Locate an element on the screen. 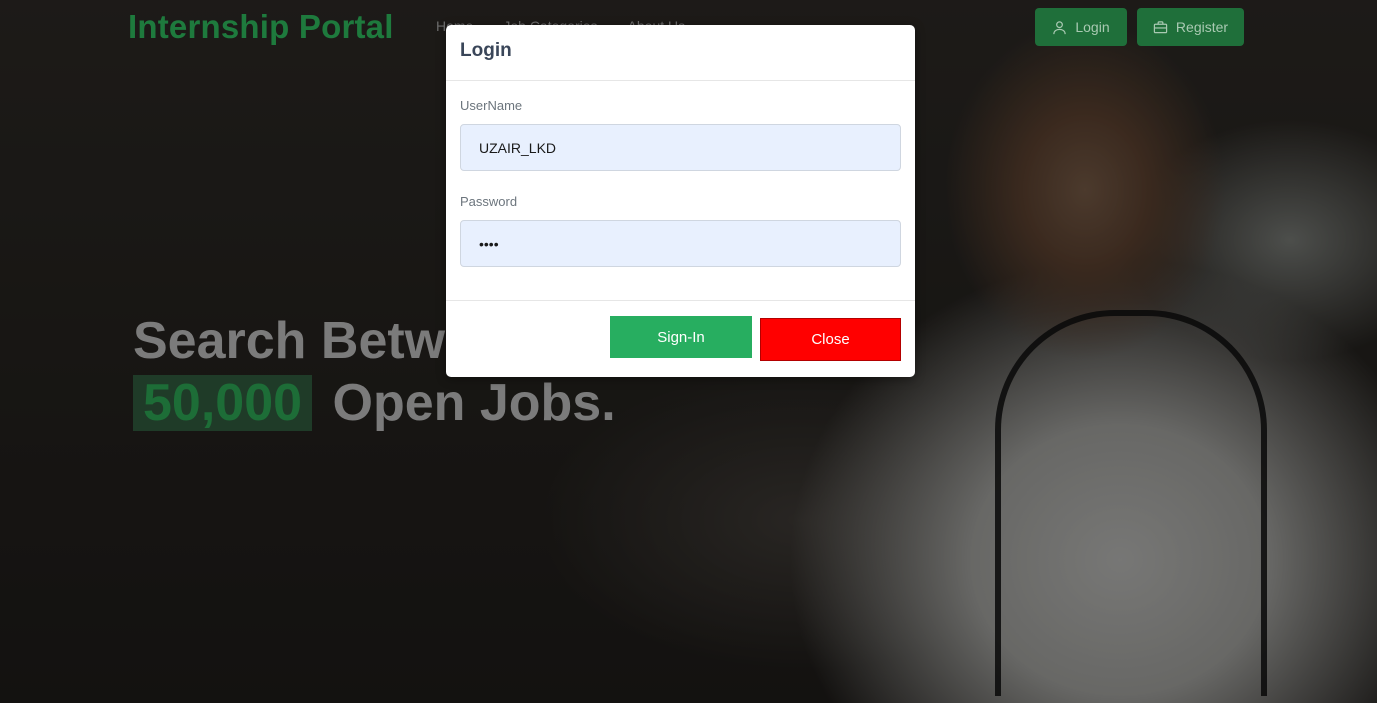  close-button: Close is located at coordinates (830, 339).